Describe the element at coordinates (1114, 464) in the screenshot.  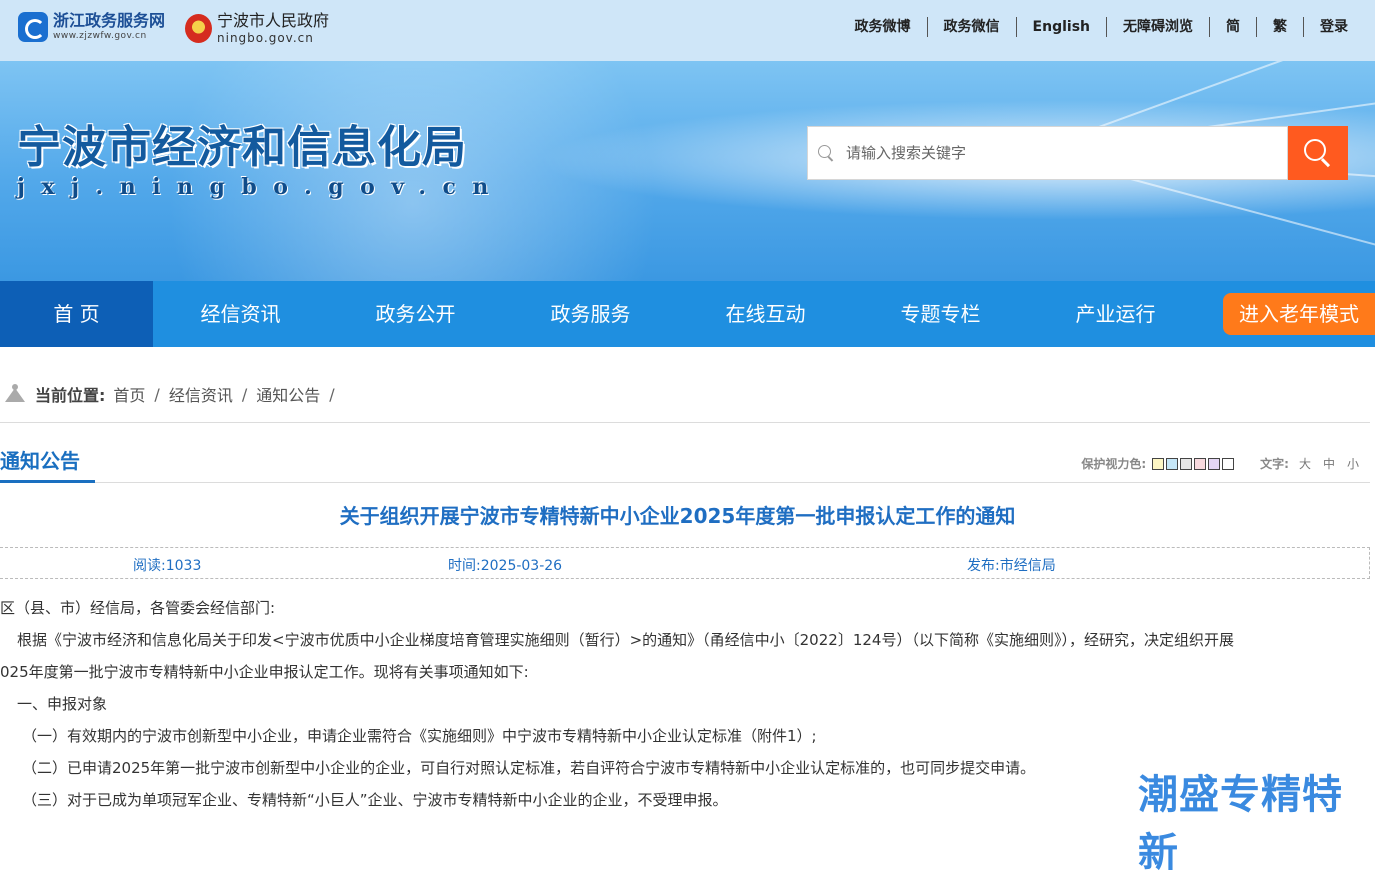
I see `eye-care-label: 保护视力色:` at that location.